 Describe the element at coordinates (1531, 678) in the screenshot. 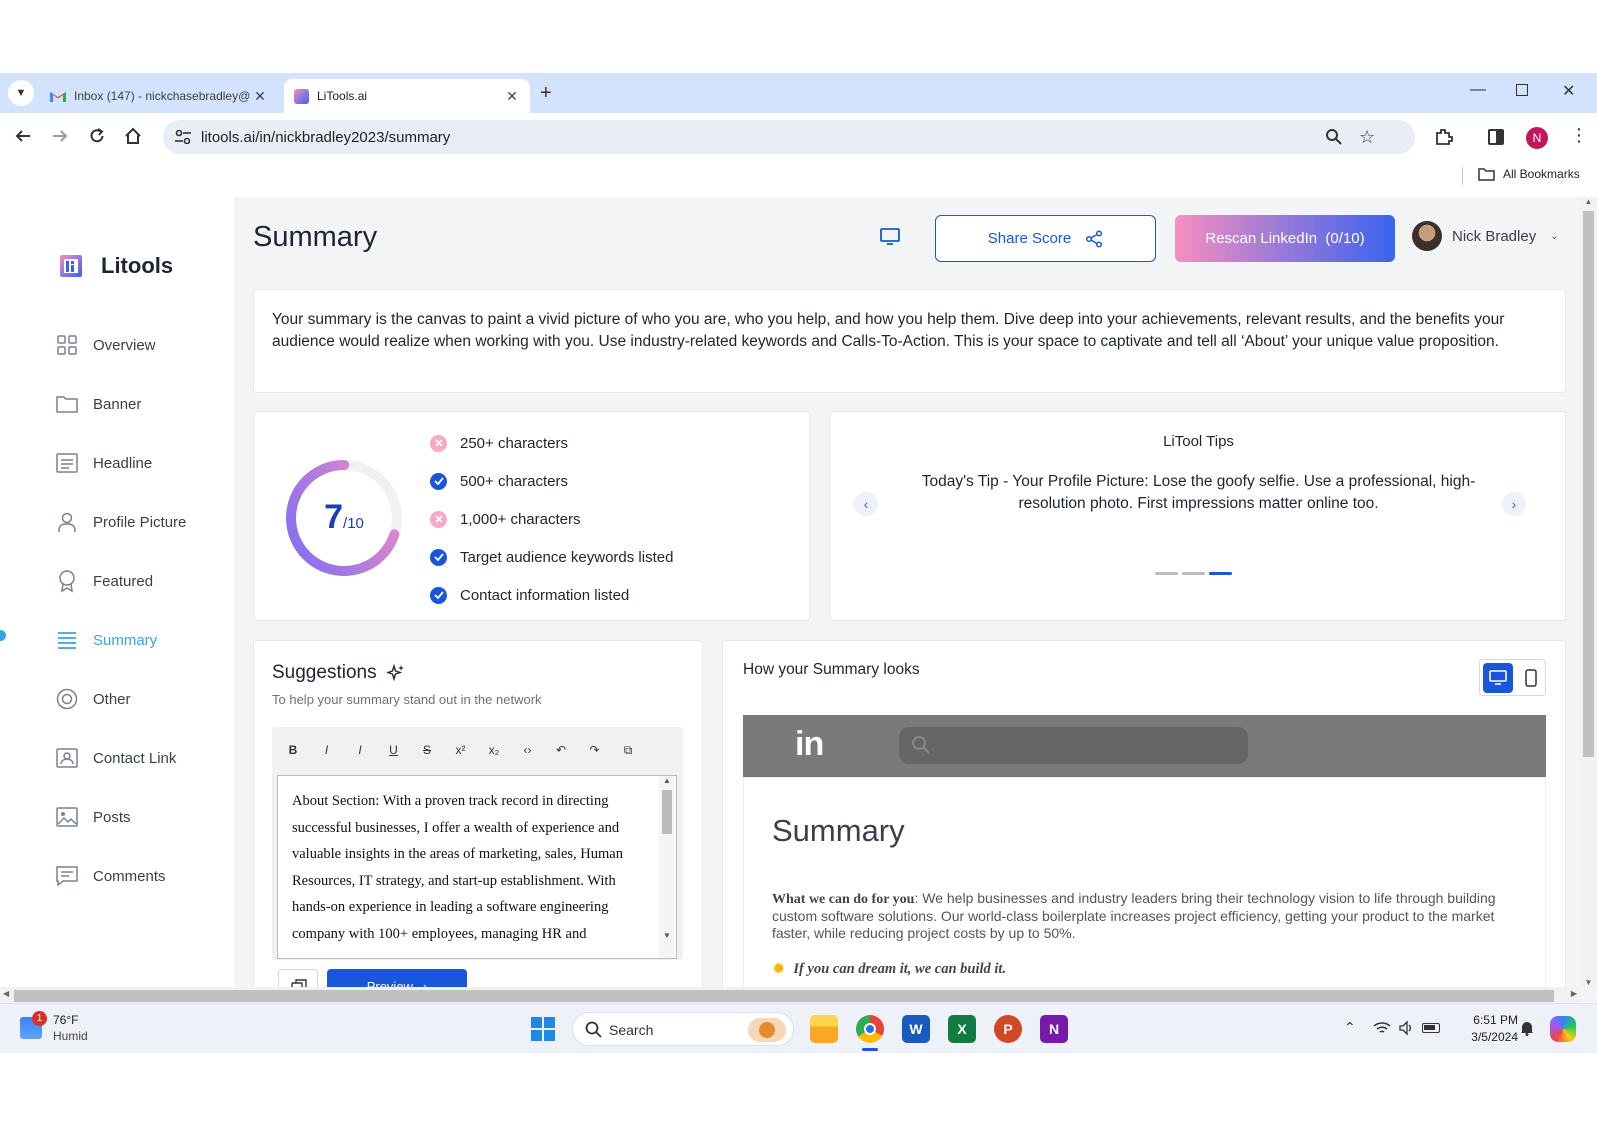

I see `mobile-toggle-button` at that location.